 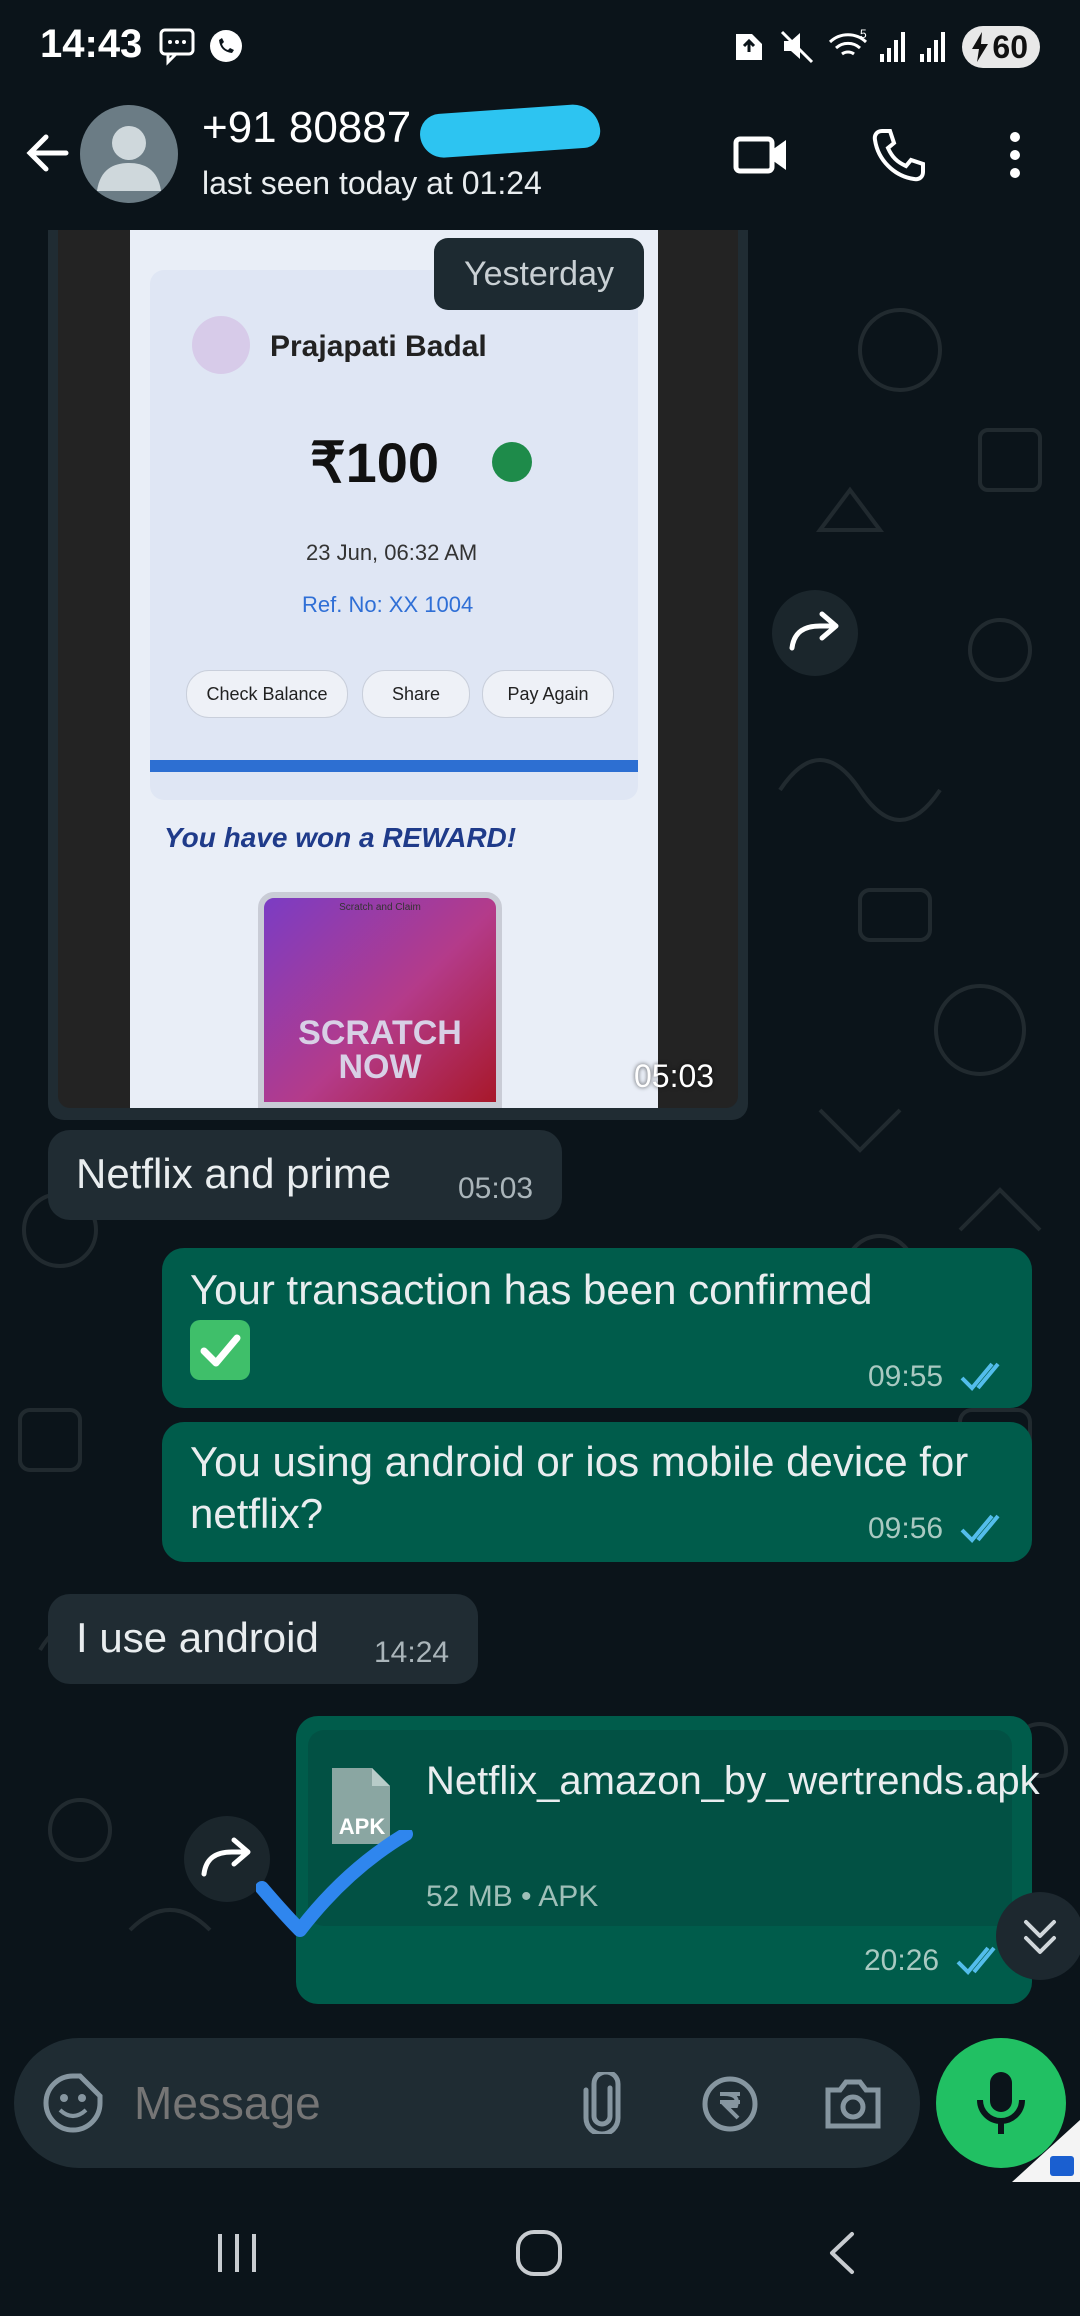 I want to click on phone-call-icon, so click(x=898, y=155).